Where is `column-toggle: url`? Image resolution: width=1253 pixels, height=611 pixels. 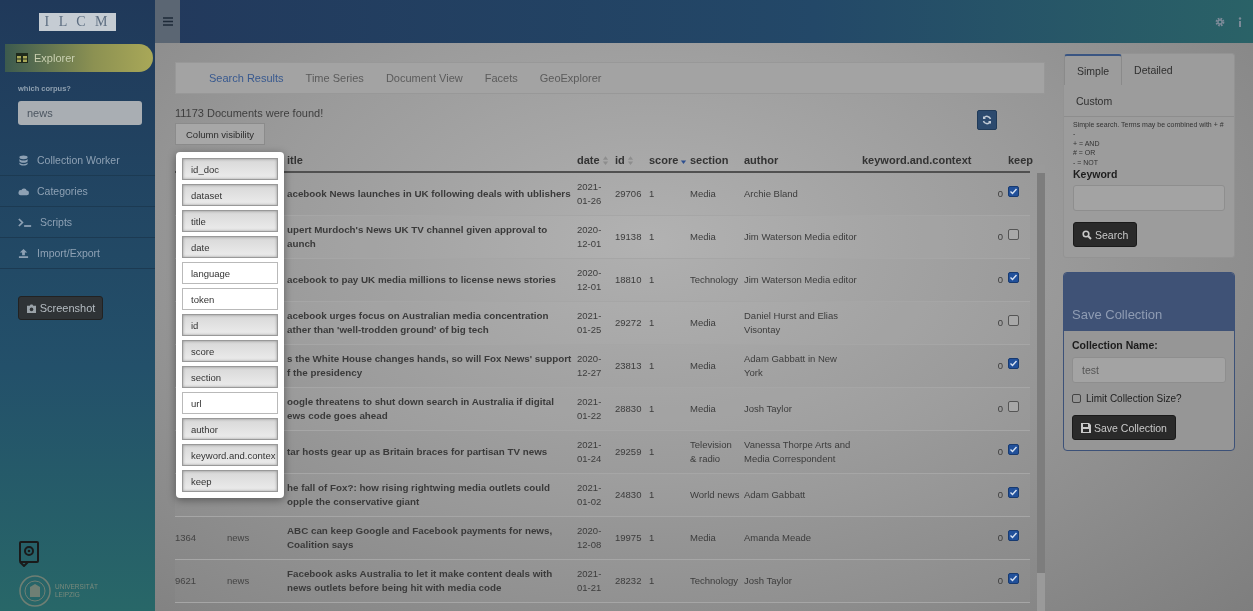
column-toggle: url is located at coordinates (230, 403).